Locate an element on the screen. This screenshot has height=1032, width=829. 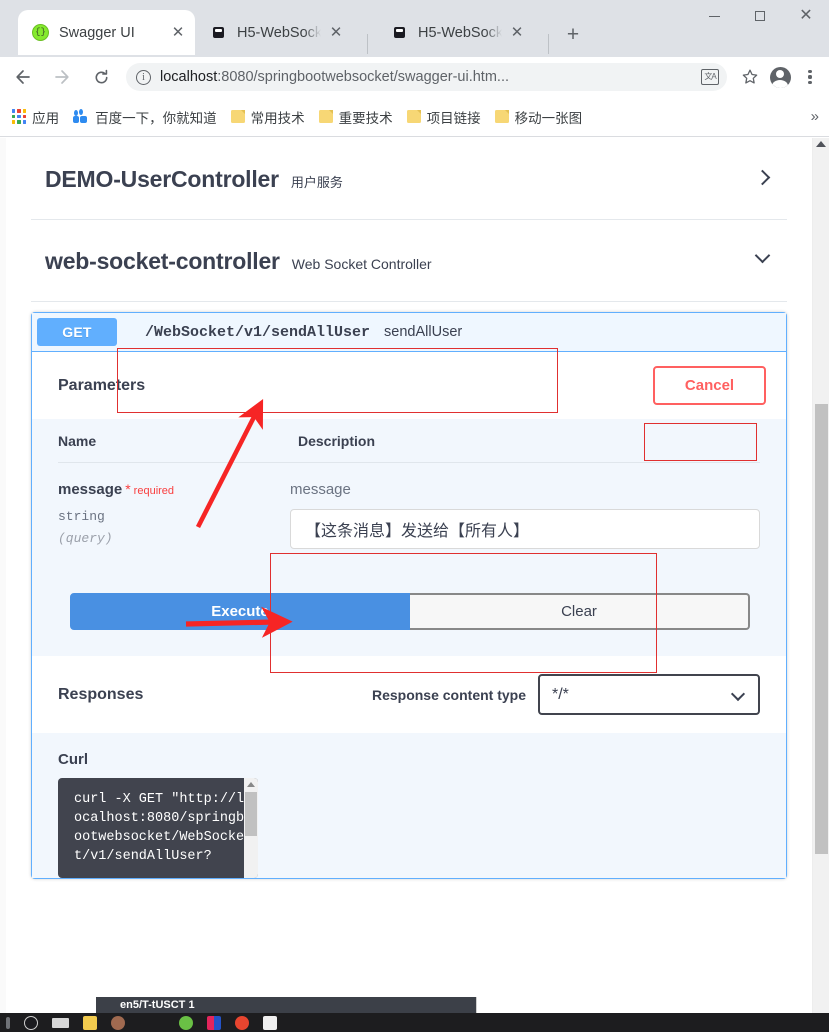
bookmark-folder-2: 重要技术 is located at coordinates (355, 117).